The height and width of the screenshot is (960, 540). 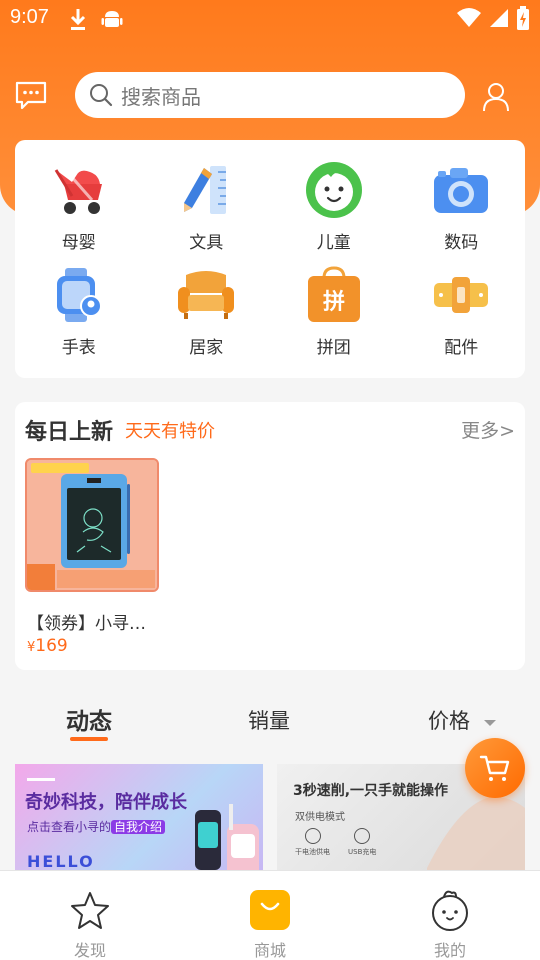 I want to click on nav-label: 我的, so click(x=449, y=950).